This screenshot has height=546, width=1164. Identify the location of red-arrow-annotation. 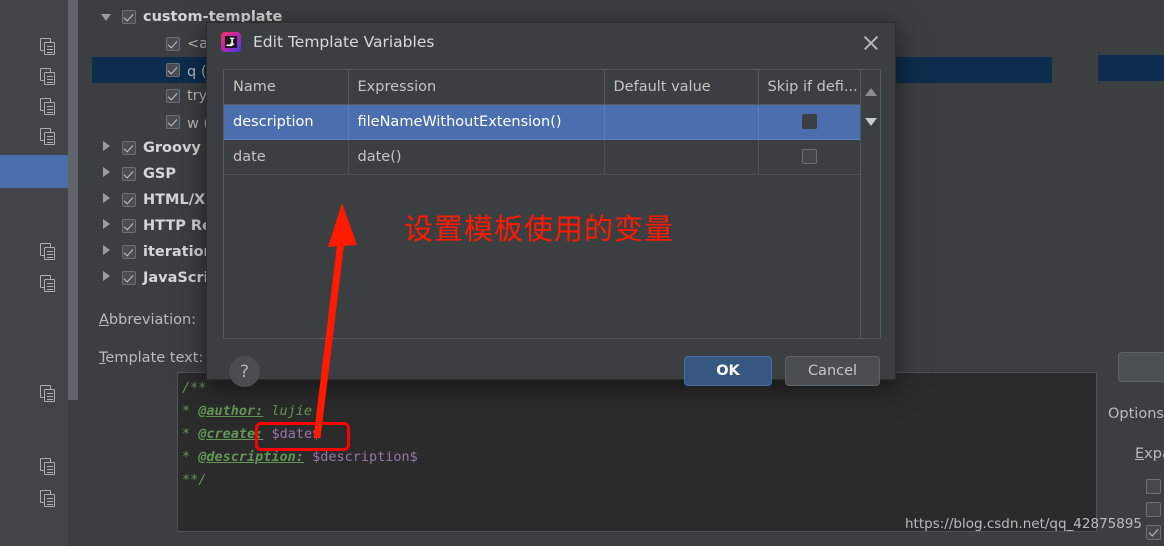
(335, 321).